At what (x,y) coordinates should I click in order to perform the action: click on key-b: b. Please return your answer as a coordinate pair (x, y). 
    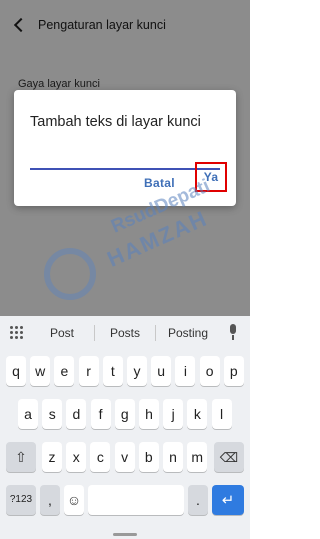
    Looking at the image, I should click on (148, 457).